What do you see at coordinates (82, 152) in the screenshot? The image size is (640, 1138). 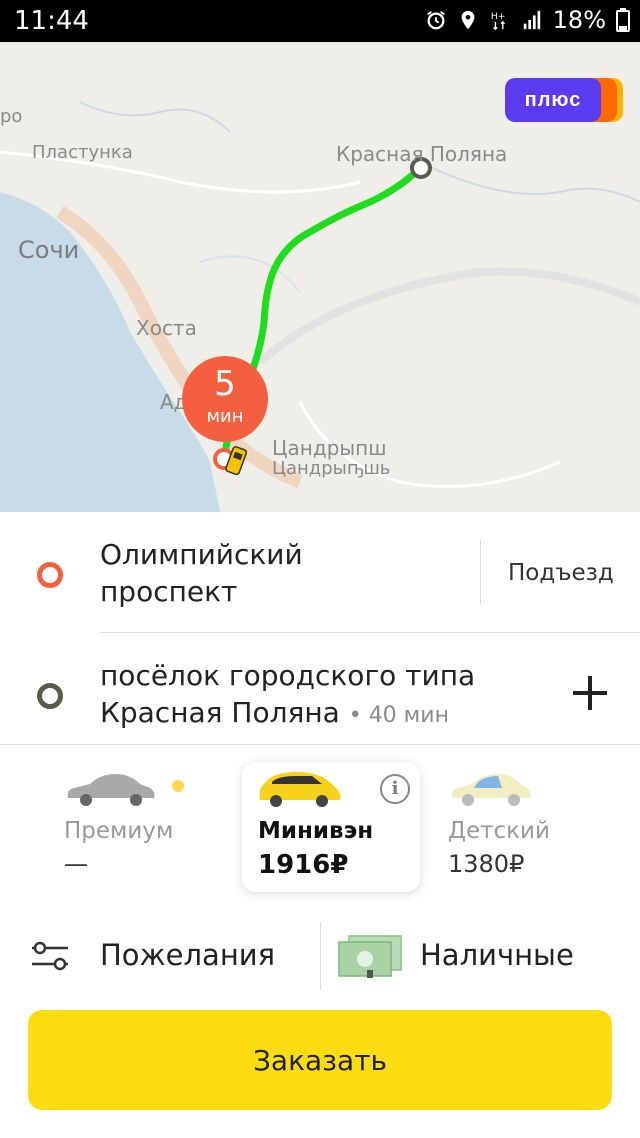 I see `map-label-plastunka: Пластунка` at bounding box center [82, 152].